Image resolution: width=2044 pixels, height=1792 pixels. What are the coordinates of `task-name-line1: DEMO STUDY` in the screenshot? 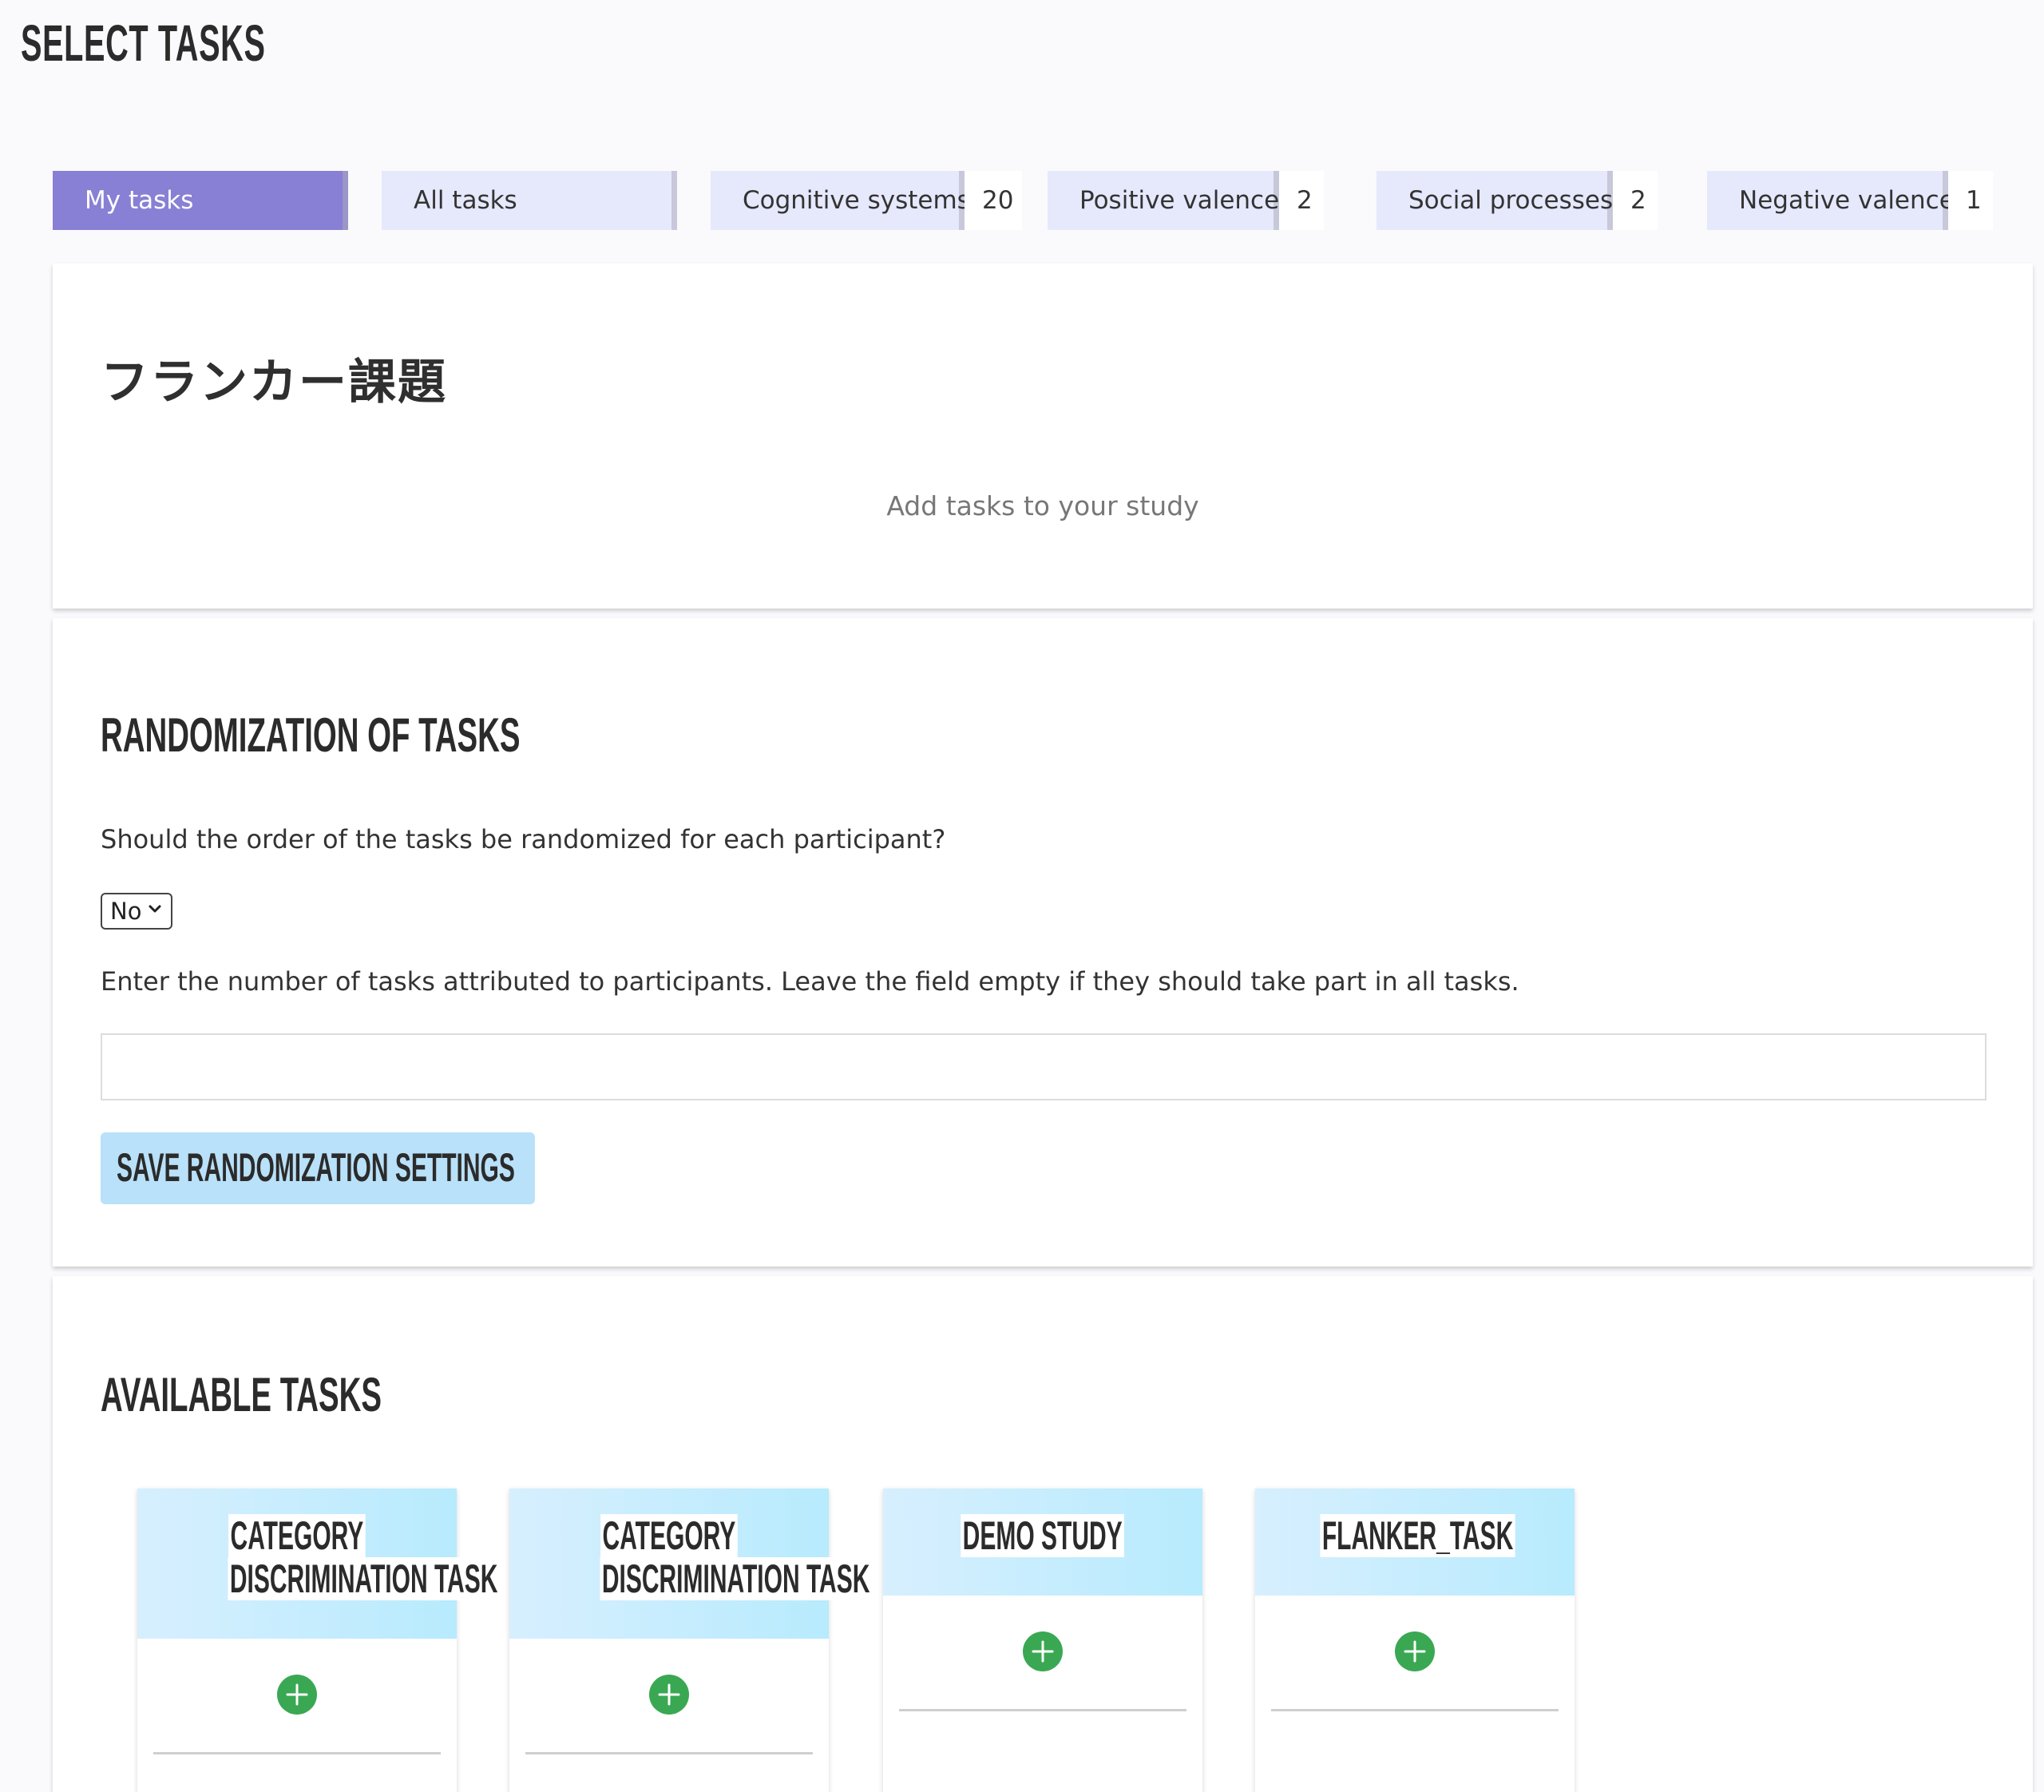 It's located at (1043, 1535).